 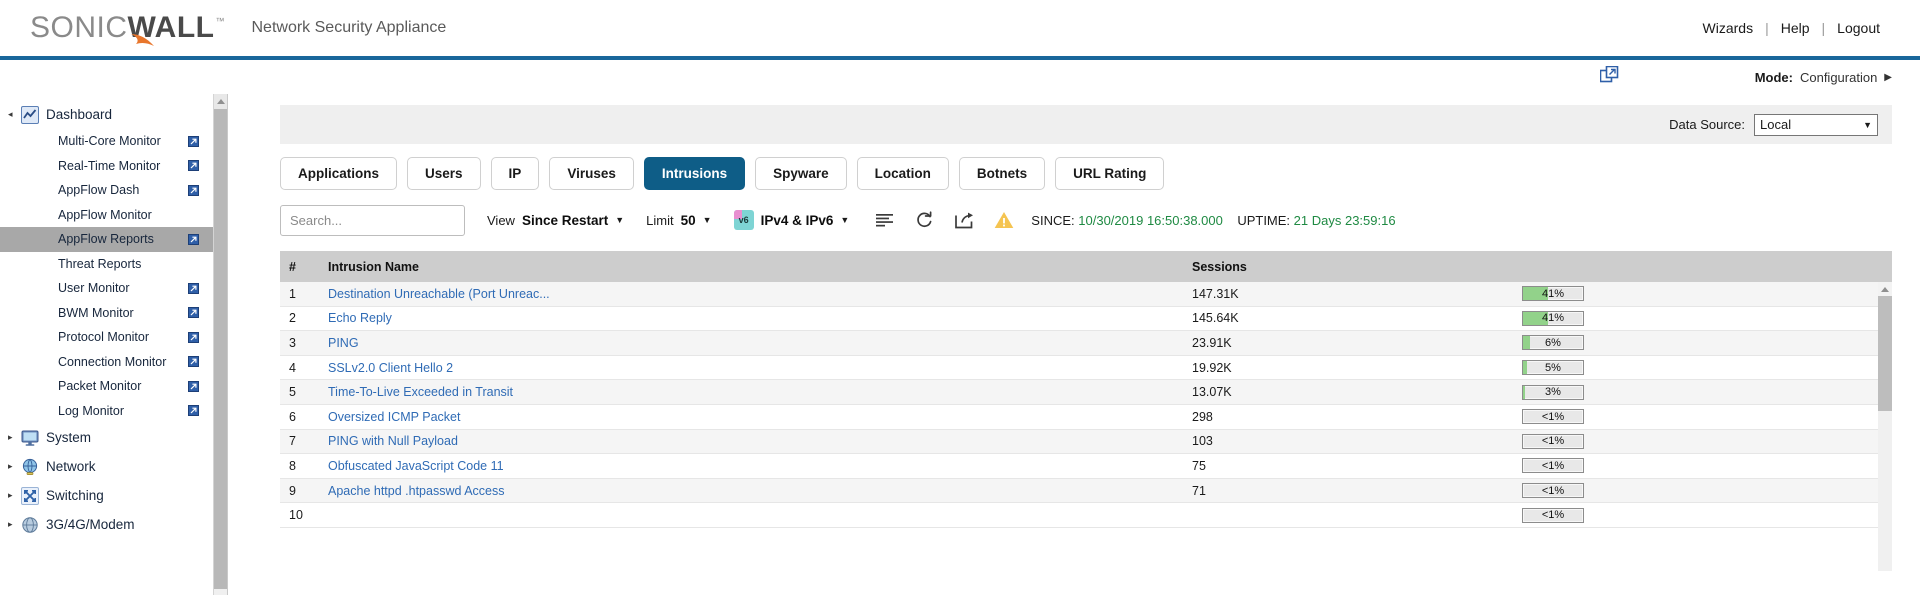 I want to click on chevron-right-icon: ▶, so click(x=1888, y=77).